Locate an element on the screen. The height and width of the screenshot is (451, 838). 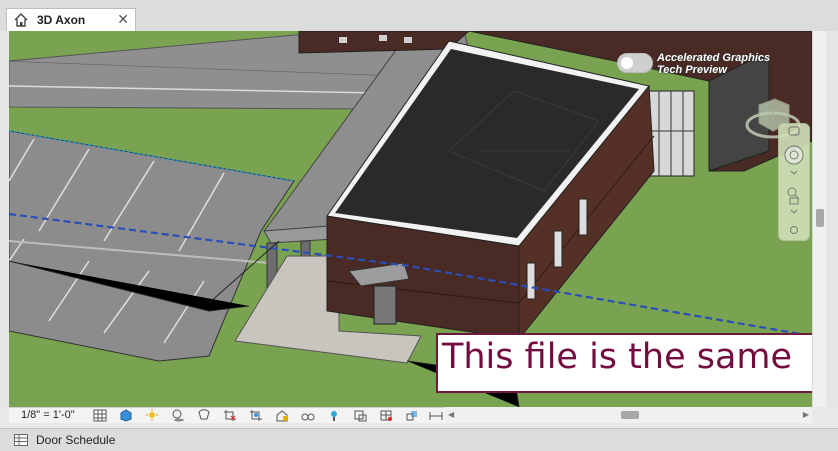
toggle-label-line1: Accelerated Graphics is located at coordinates (714, 58).